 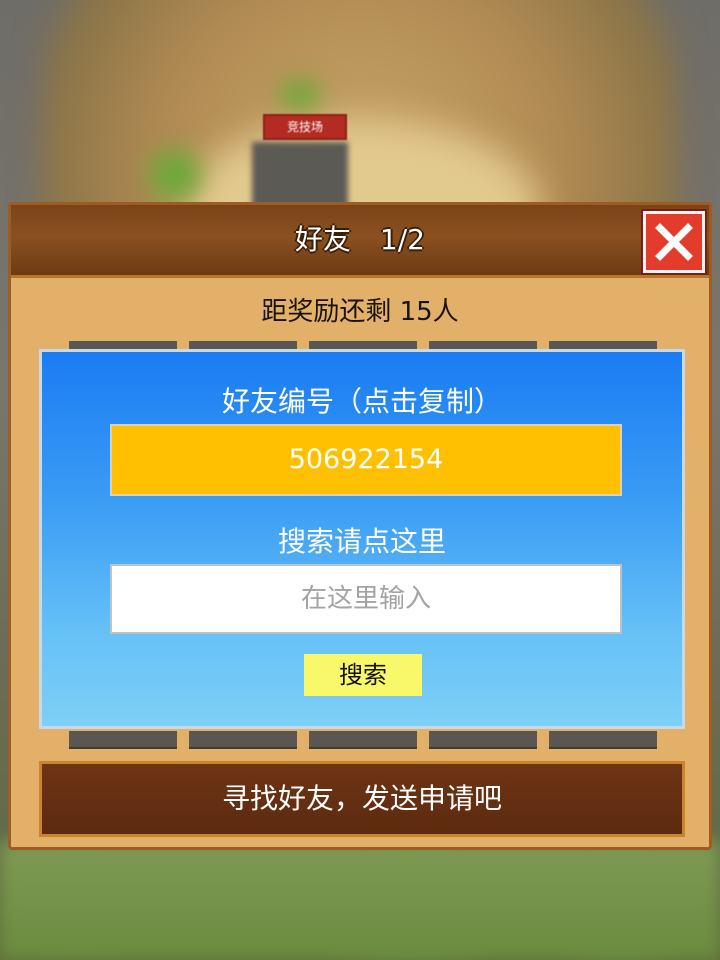 What do you see at coordinates (362, 799) in the screenshot?
I see `find-friends-button: 寻找好友，发送申请吧` at bounding box center [362, 799].